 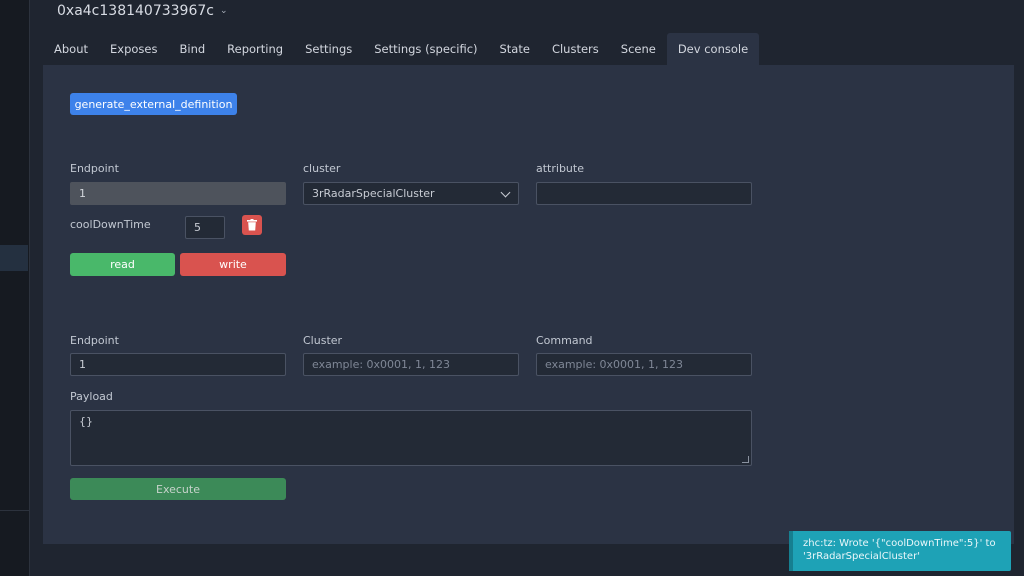 What do you see at coordinates (791, 551) in the screenshot?
I see `toast-accent-bar` at bounding box center [791, 551].